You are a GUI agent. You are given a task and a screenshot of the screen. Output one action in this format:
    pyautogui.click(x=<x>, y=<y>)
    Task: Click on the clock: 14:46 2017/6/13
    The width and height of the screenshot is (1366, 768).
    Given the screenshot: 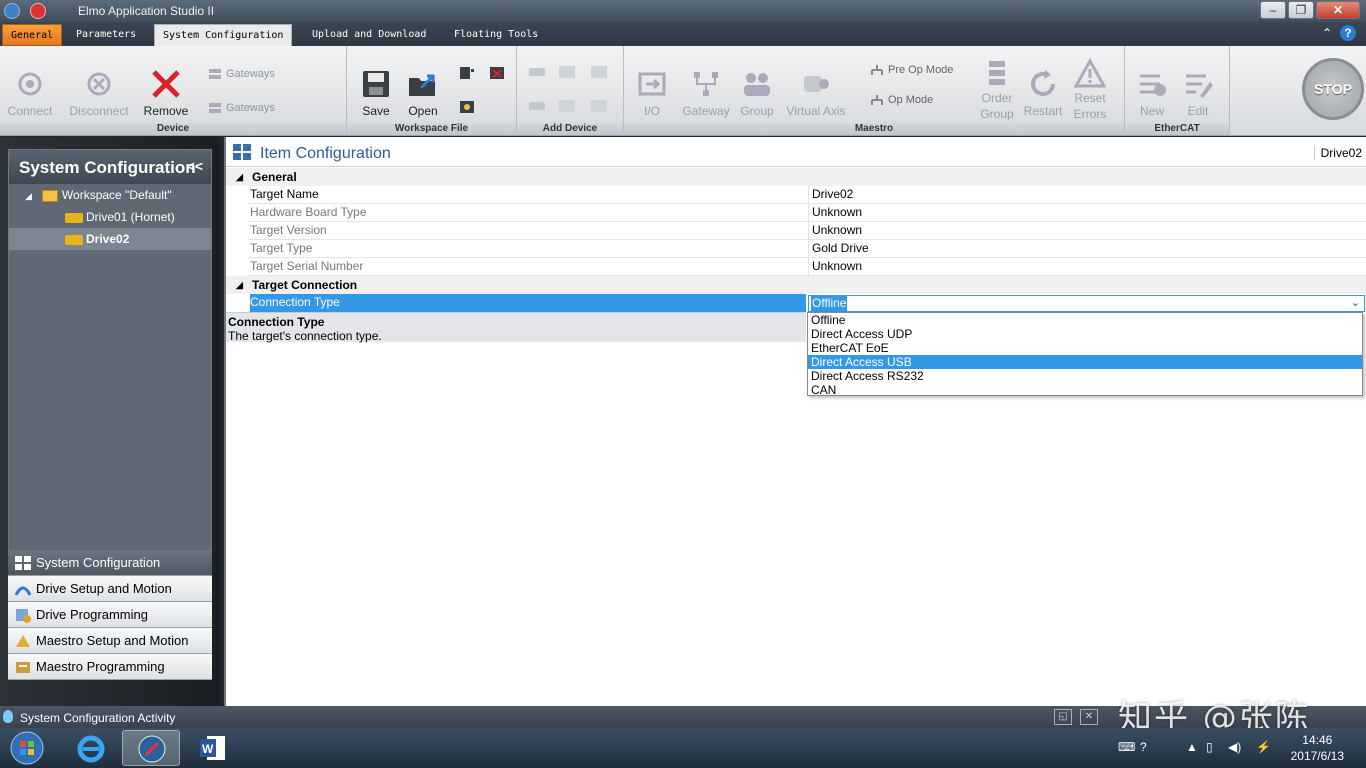 What is the action you would take?
    pyautogui.click(x=1317, y=748)
    